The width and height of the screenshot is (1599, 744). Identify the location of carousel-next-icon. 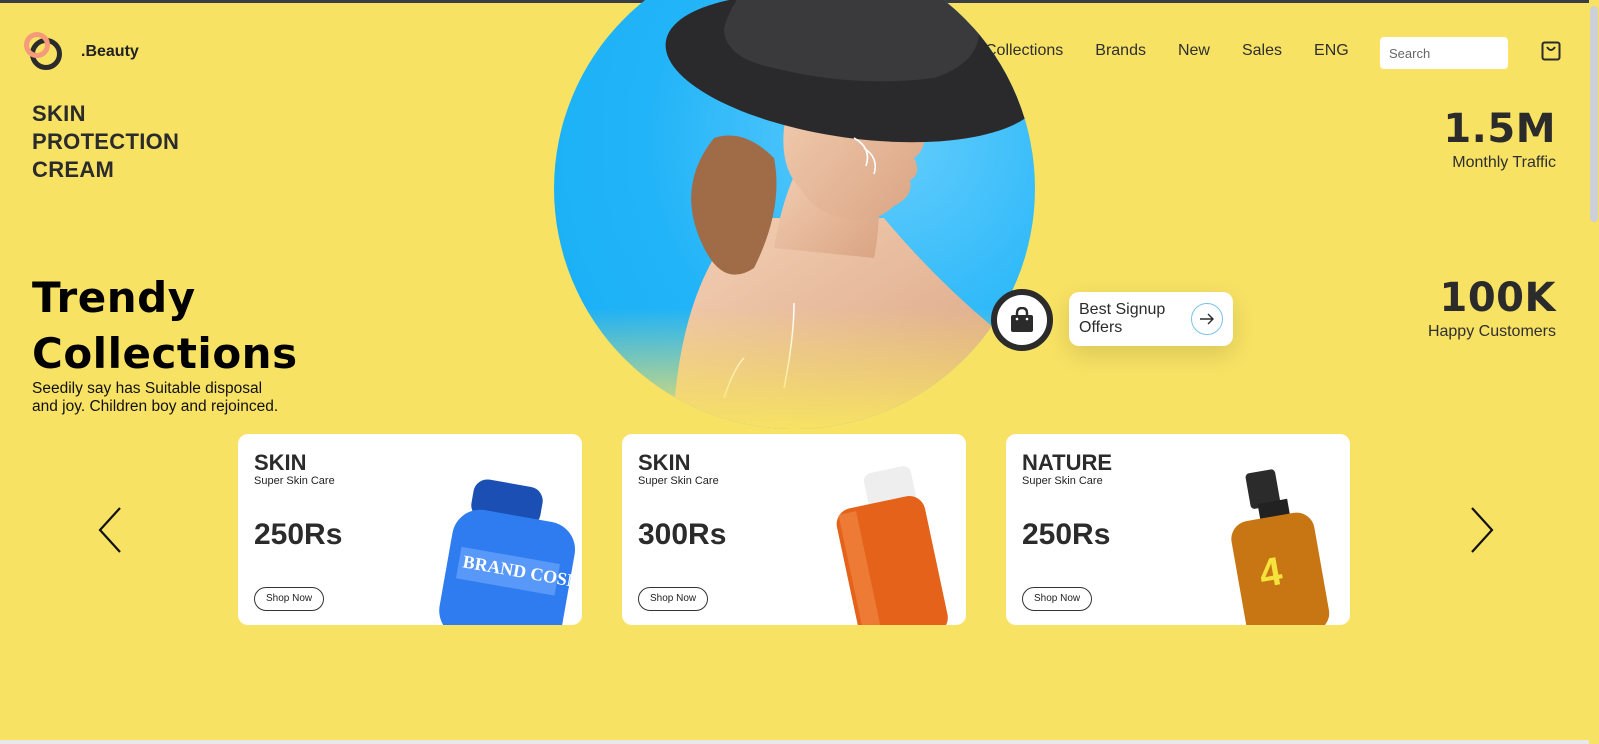
(1481, 530).